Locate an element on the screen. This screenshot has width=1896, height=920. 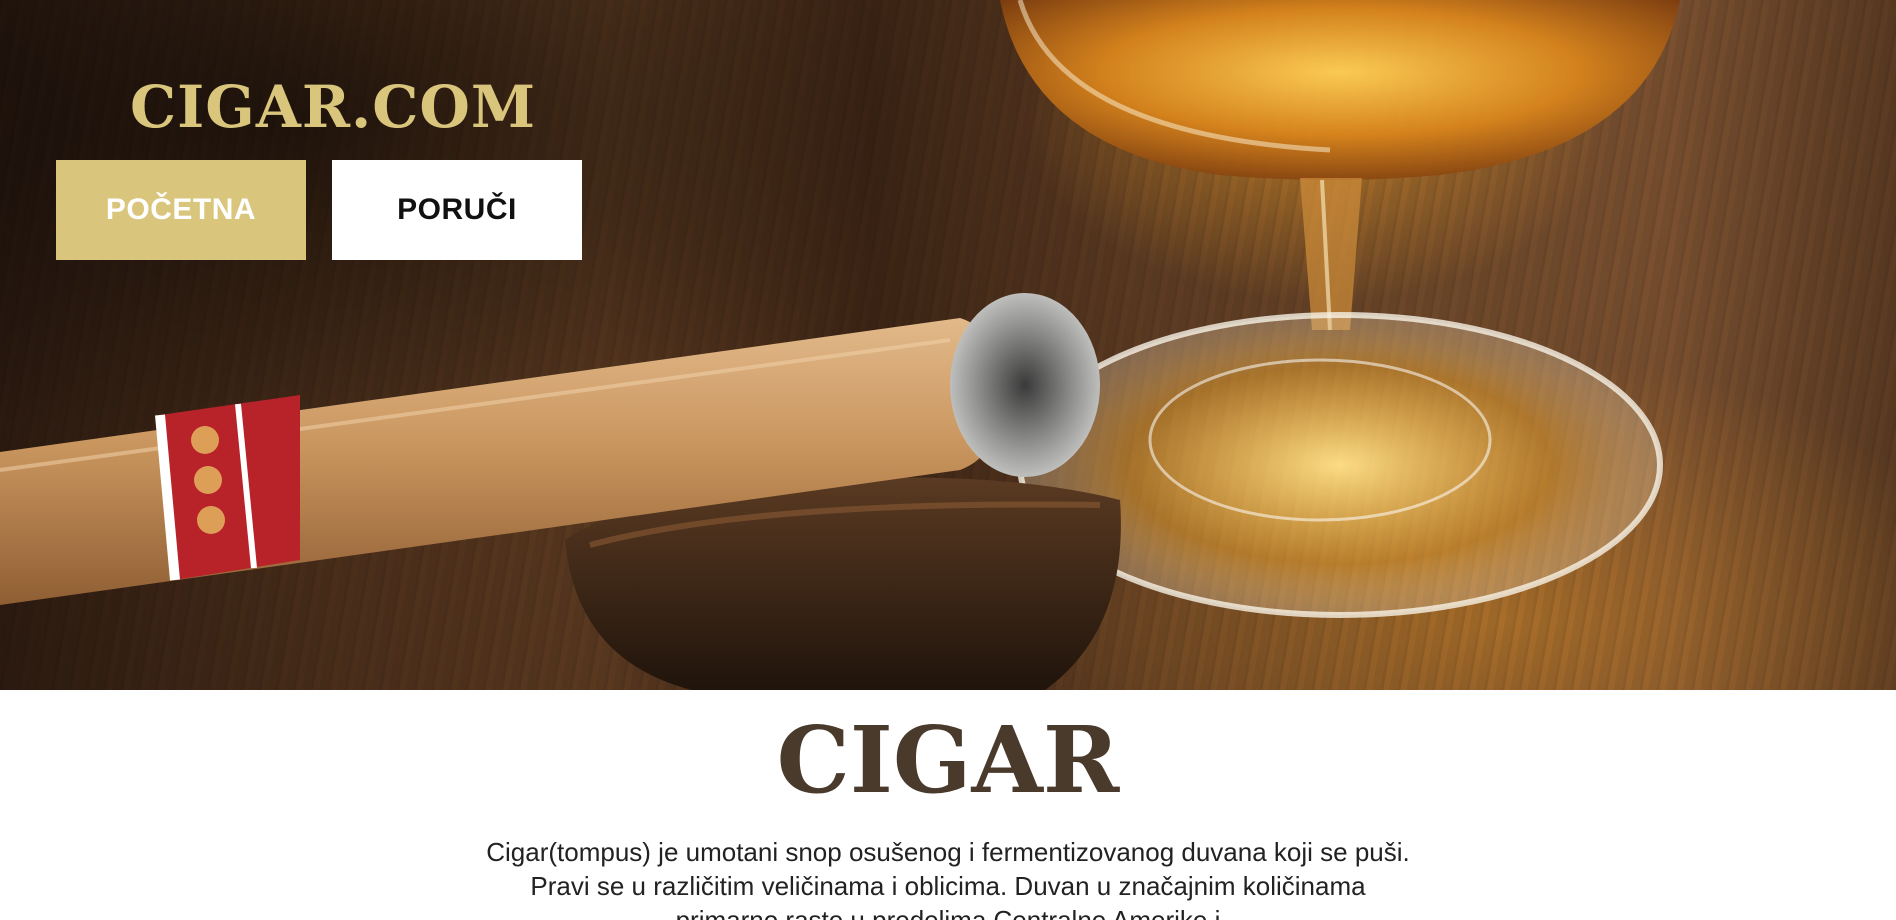
page-title: CIGAR is located at coordinates (948, 760).